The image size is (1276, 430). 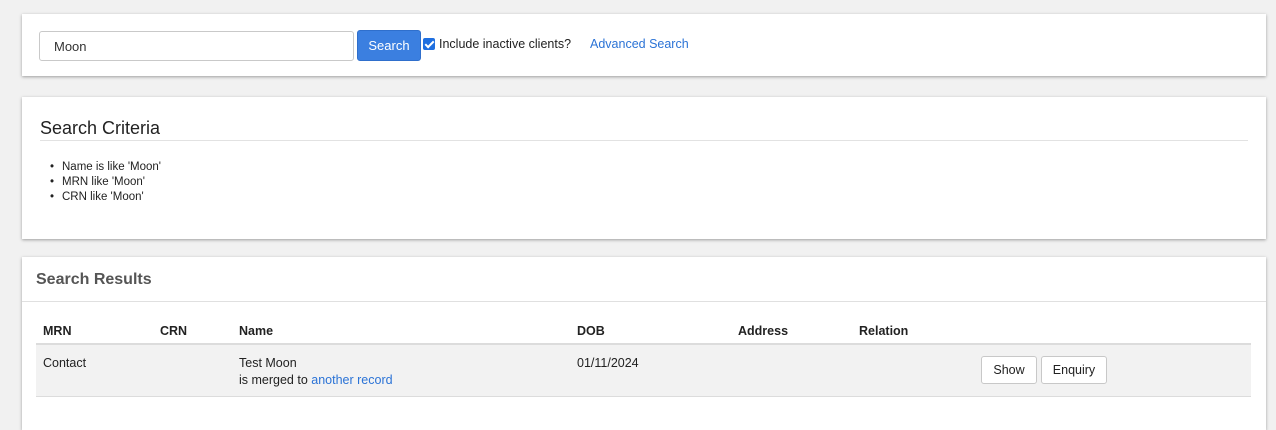 What do you see at coordinates (173, 331) in the screenshot?
I see `column-header-crn: CRN` at bounding box center [173, 331].